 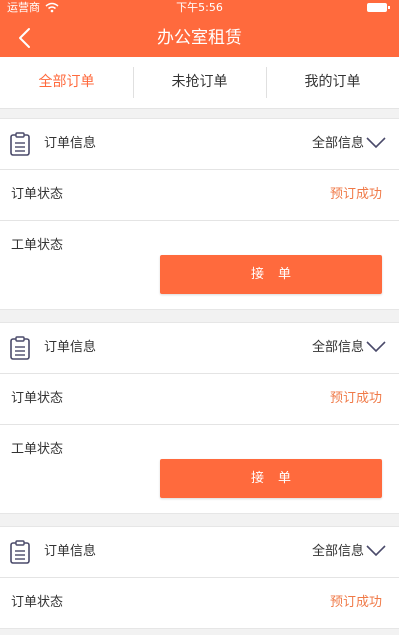 I want to click on battery-icon, so click(x=378, y=7).